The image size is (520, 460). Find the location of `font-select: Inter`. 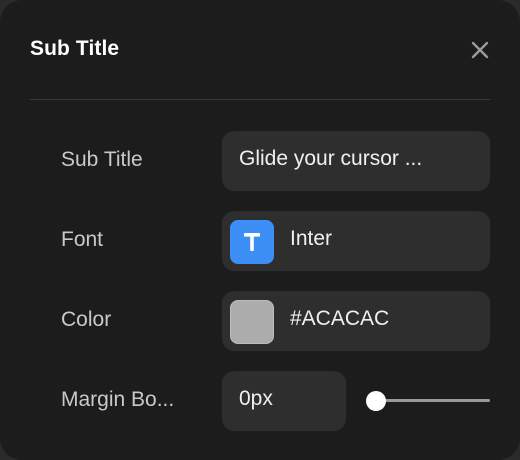

font-select: Inter is located at coordinates (356, 241).